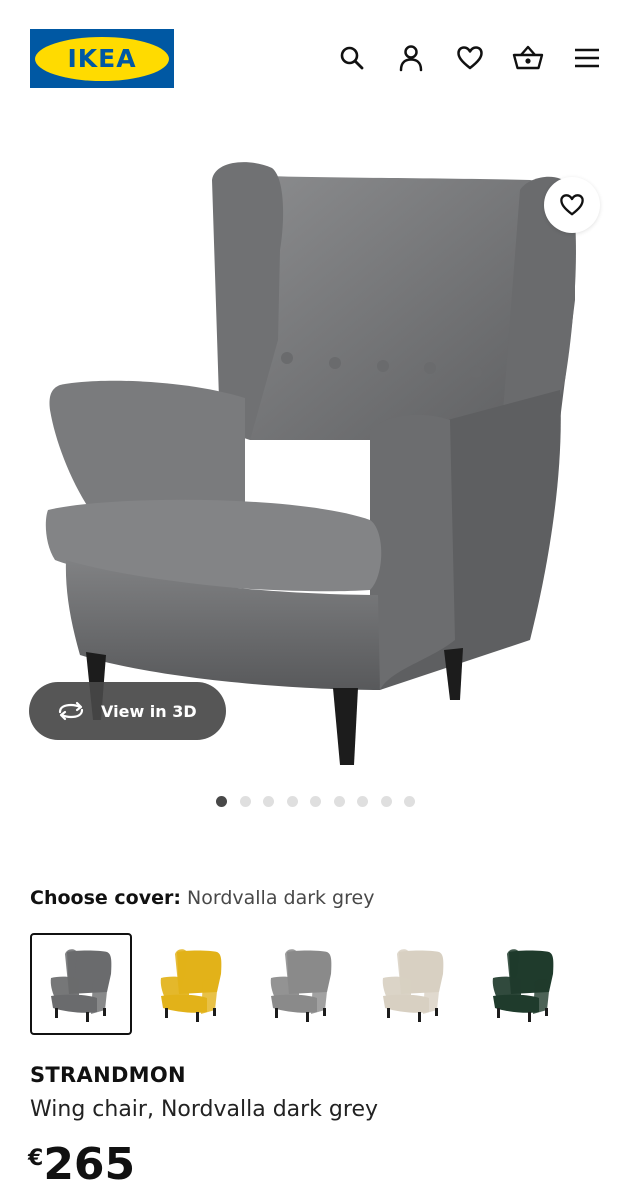 This screenshot has width=632, height=1200. I want to click on selected-cover-name: Nordvalla dark grey, so click(281, 898).